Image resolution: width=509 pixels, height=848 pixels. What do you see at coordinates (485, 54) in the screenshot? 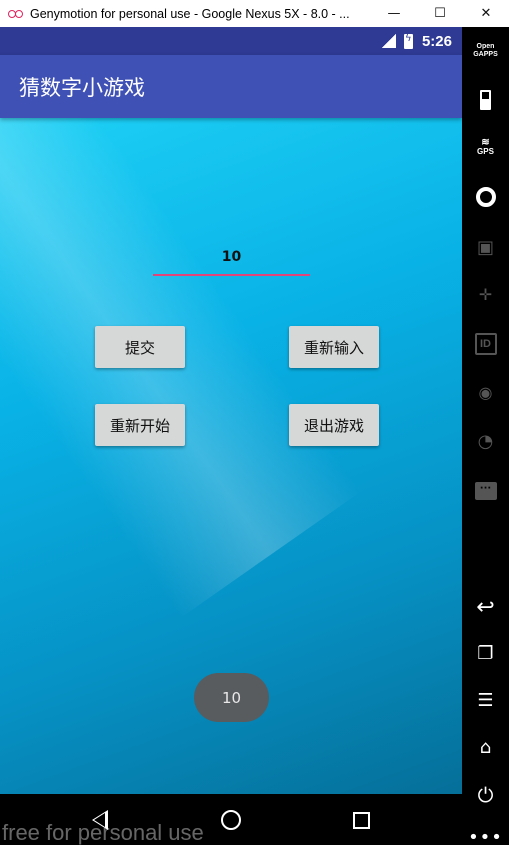
I see `opengapps-line2: GAPPS` at bounding box center [485, 54].